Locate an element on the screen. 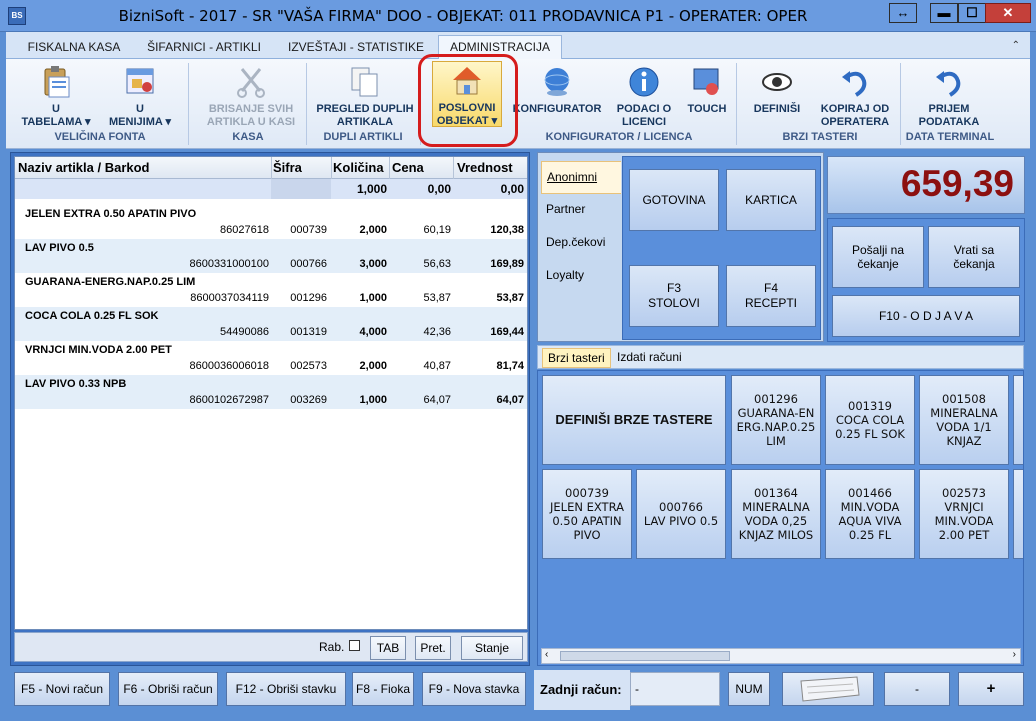 This screenshot has width=1036, height=721. item-name: LAV PIVO 0.33 NPB is located at coordinates (76, 384).